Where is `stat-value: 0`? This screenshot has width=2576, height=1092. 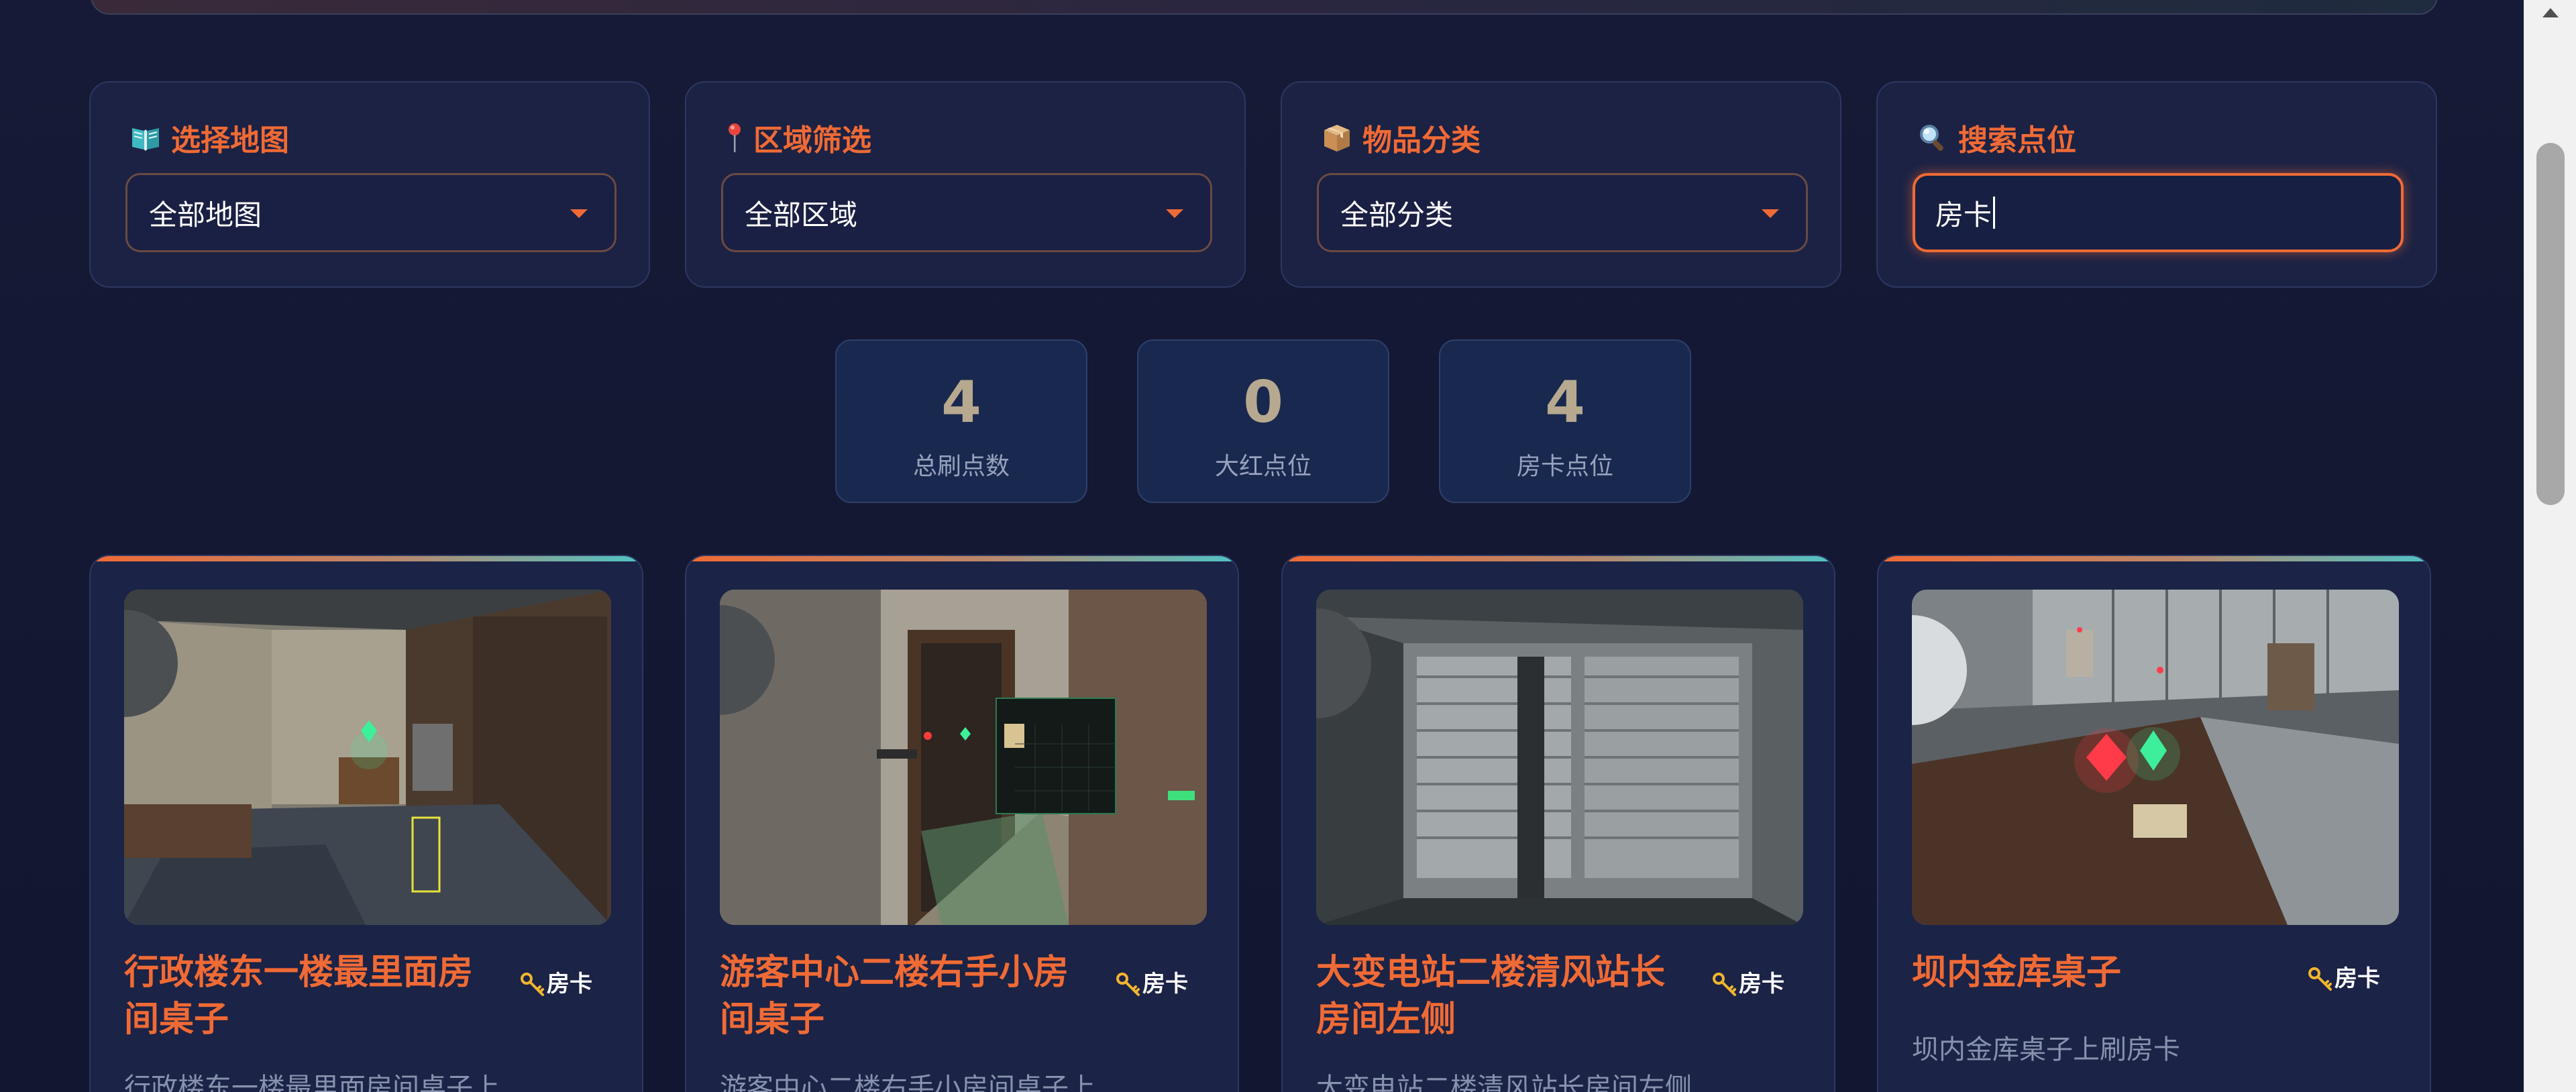
stat-value: 0 is located at coordinates (1263, 402).